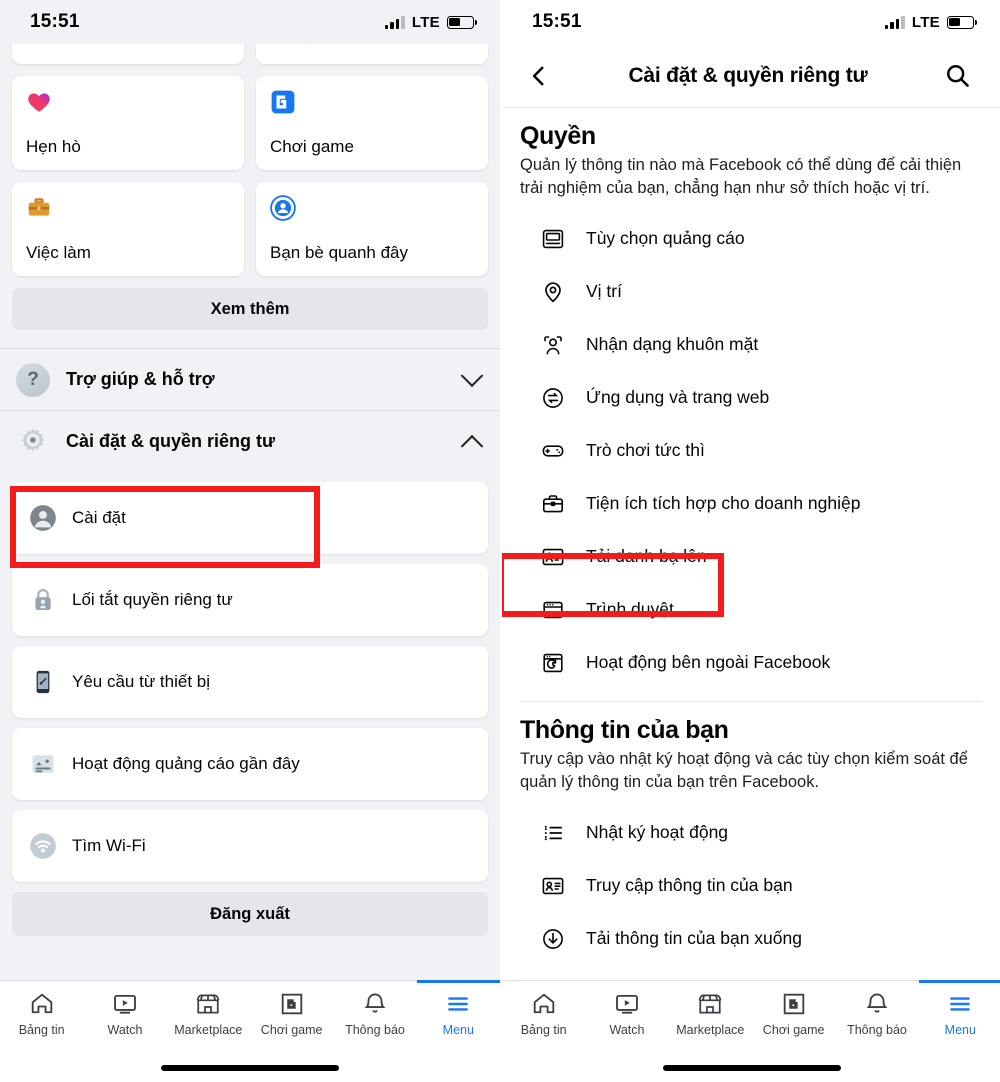 This screenshot has width=1000, height=1082. I want to click on list-item-ung-dung-va-trang-web: Ứng dụng và trang web, so click(751, 397).